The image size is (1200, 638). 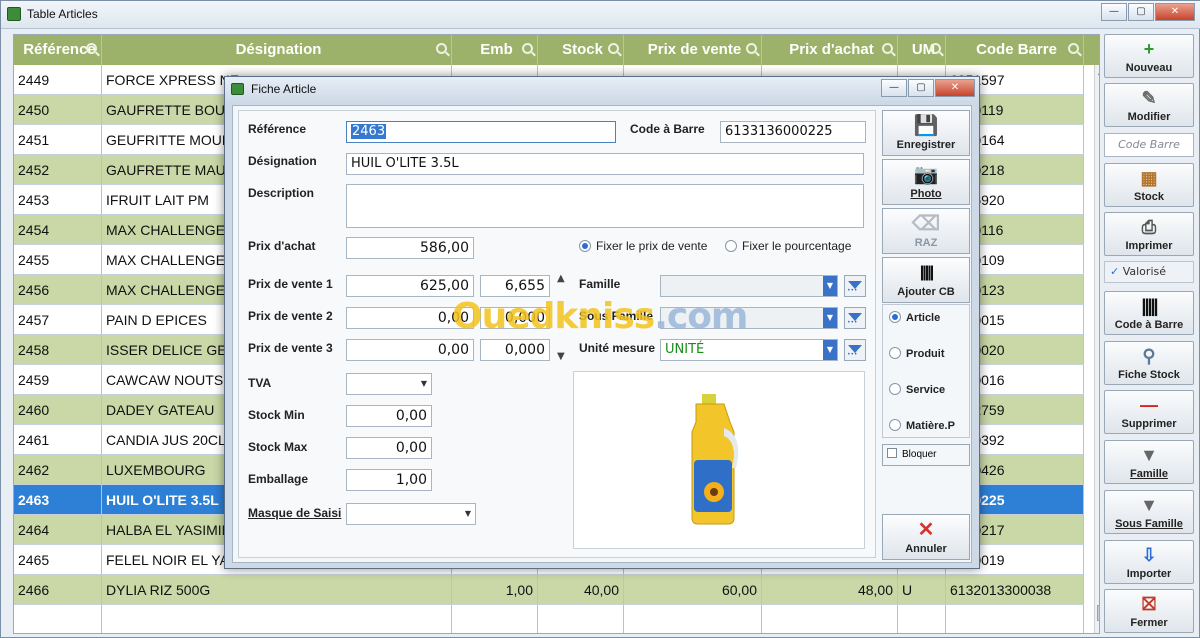 I want to click on exit-door-icon: ⛝, so click(x=1149, y=604).